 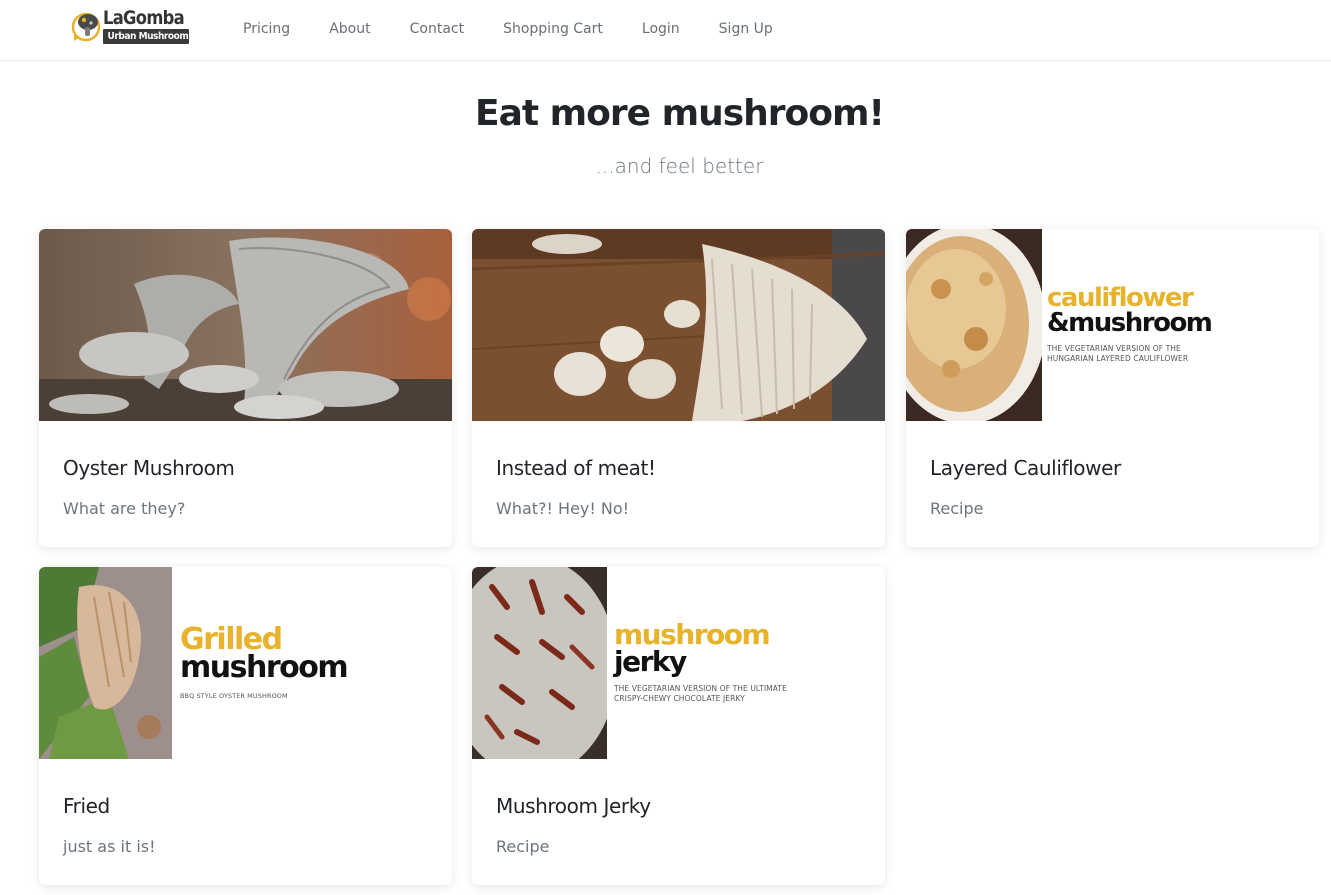 What do you see at coordinates (746, 29) in the screenshot?
I see `nav-link-sign-up: Sign Up` at bounding box center [746, 29].